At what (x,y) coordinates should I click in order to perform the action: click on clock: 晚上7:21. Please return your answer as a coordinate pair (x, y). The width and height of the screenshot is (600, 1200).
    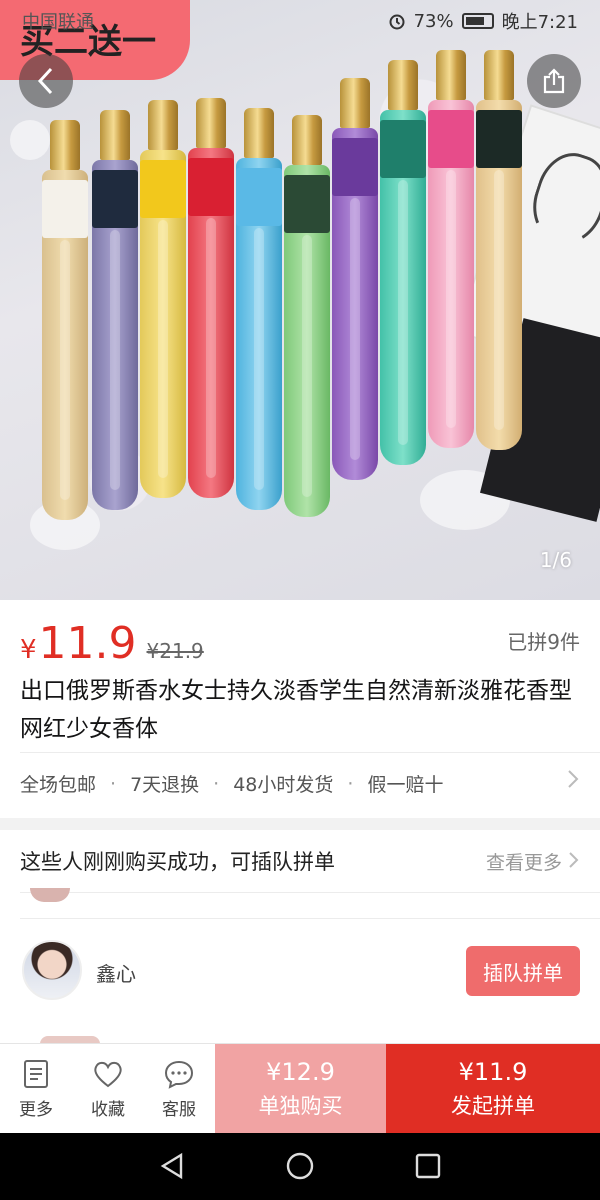
    Looking at the image, I should click on (539, 22).